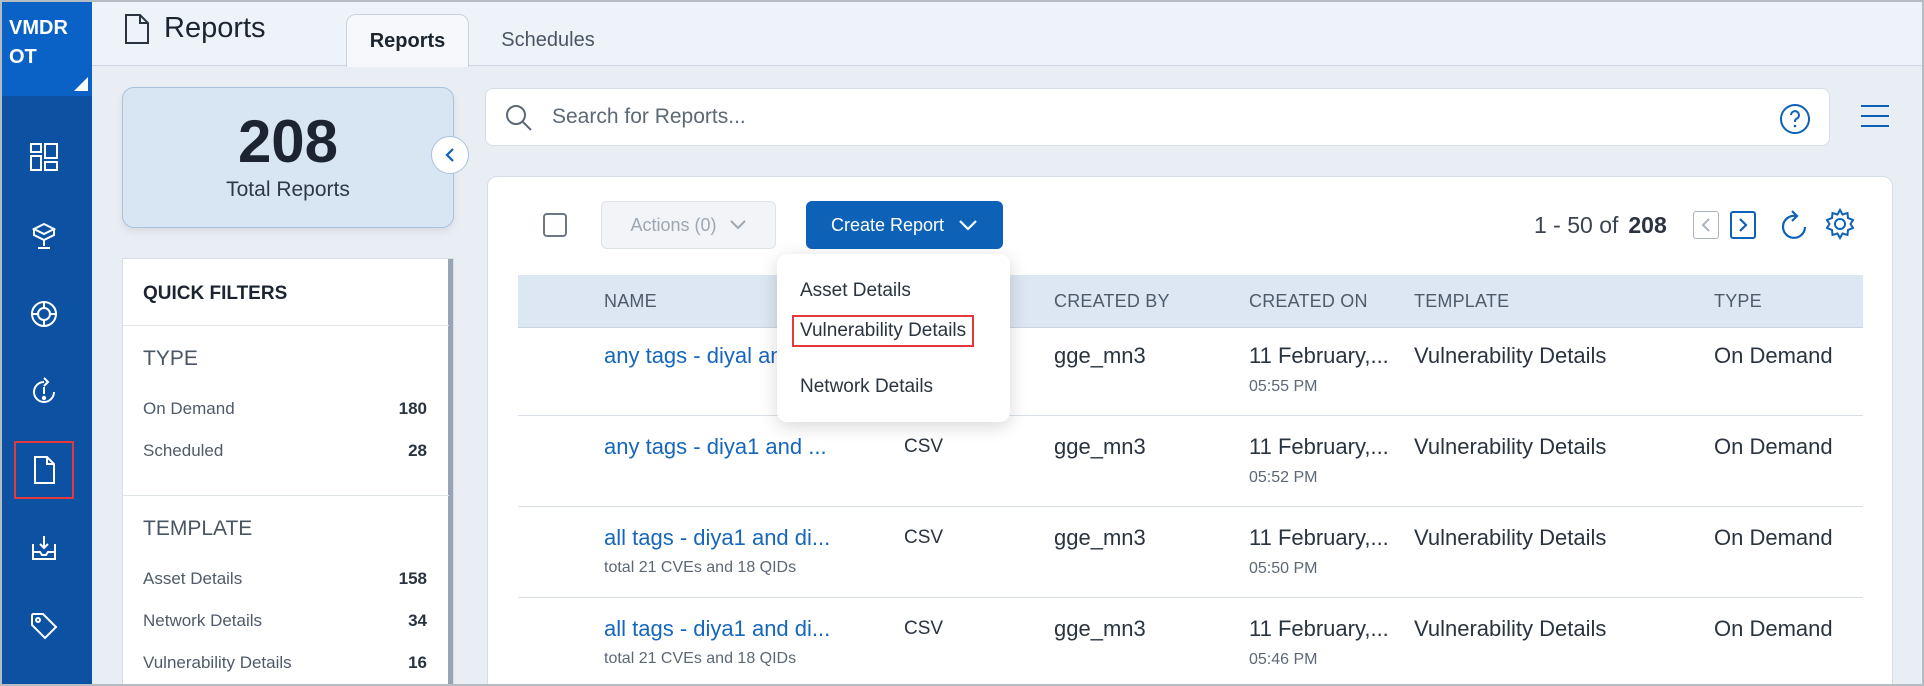 This screenshot has width=1924, height=686. What do you see at coordinates (44, 157) in the screenshot?
I see `dashboard-icon` at bounding box center [44, 157].